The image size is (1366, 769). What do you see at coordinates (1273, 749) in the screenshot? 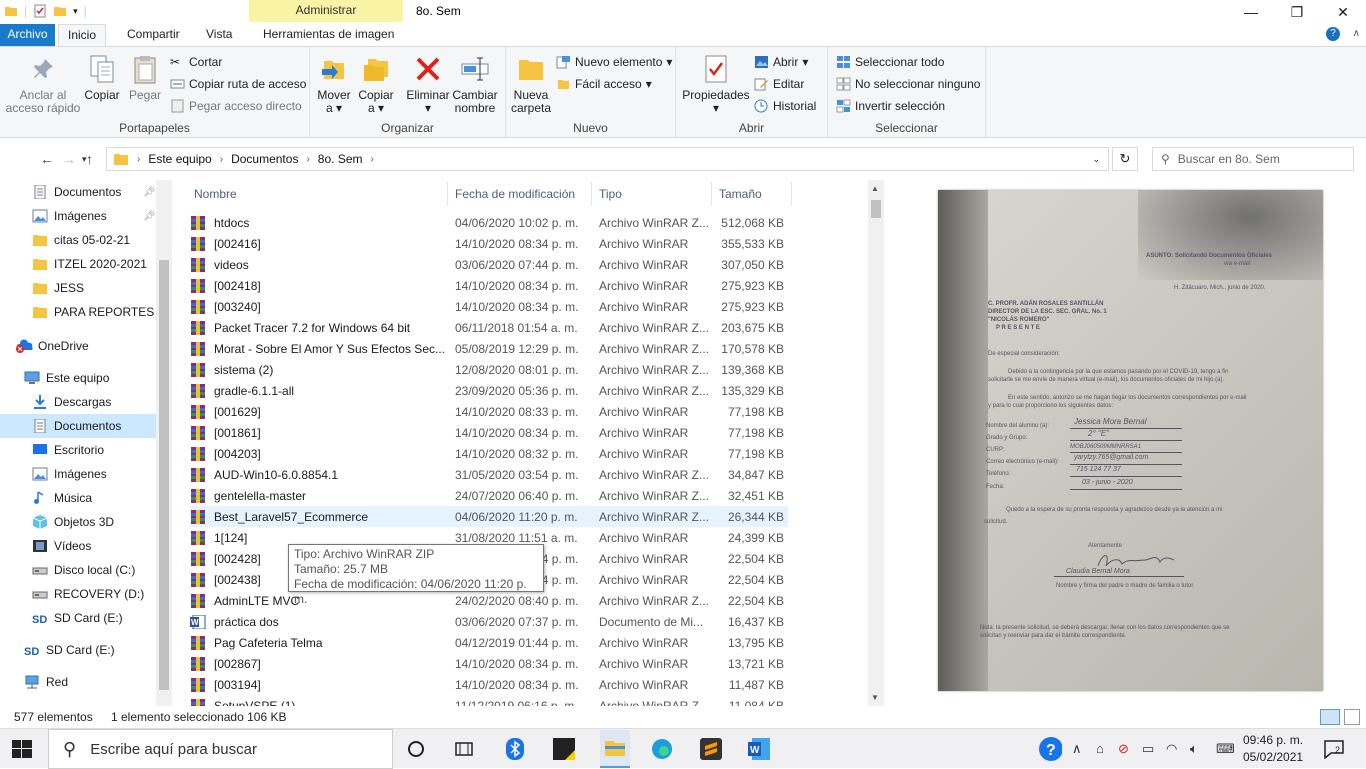
I see `clock: 09:46 p. m. 05/02/2021` at bounding box center [1273, 749].